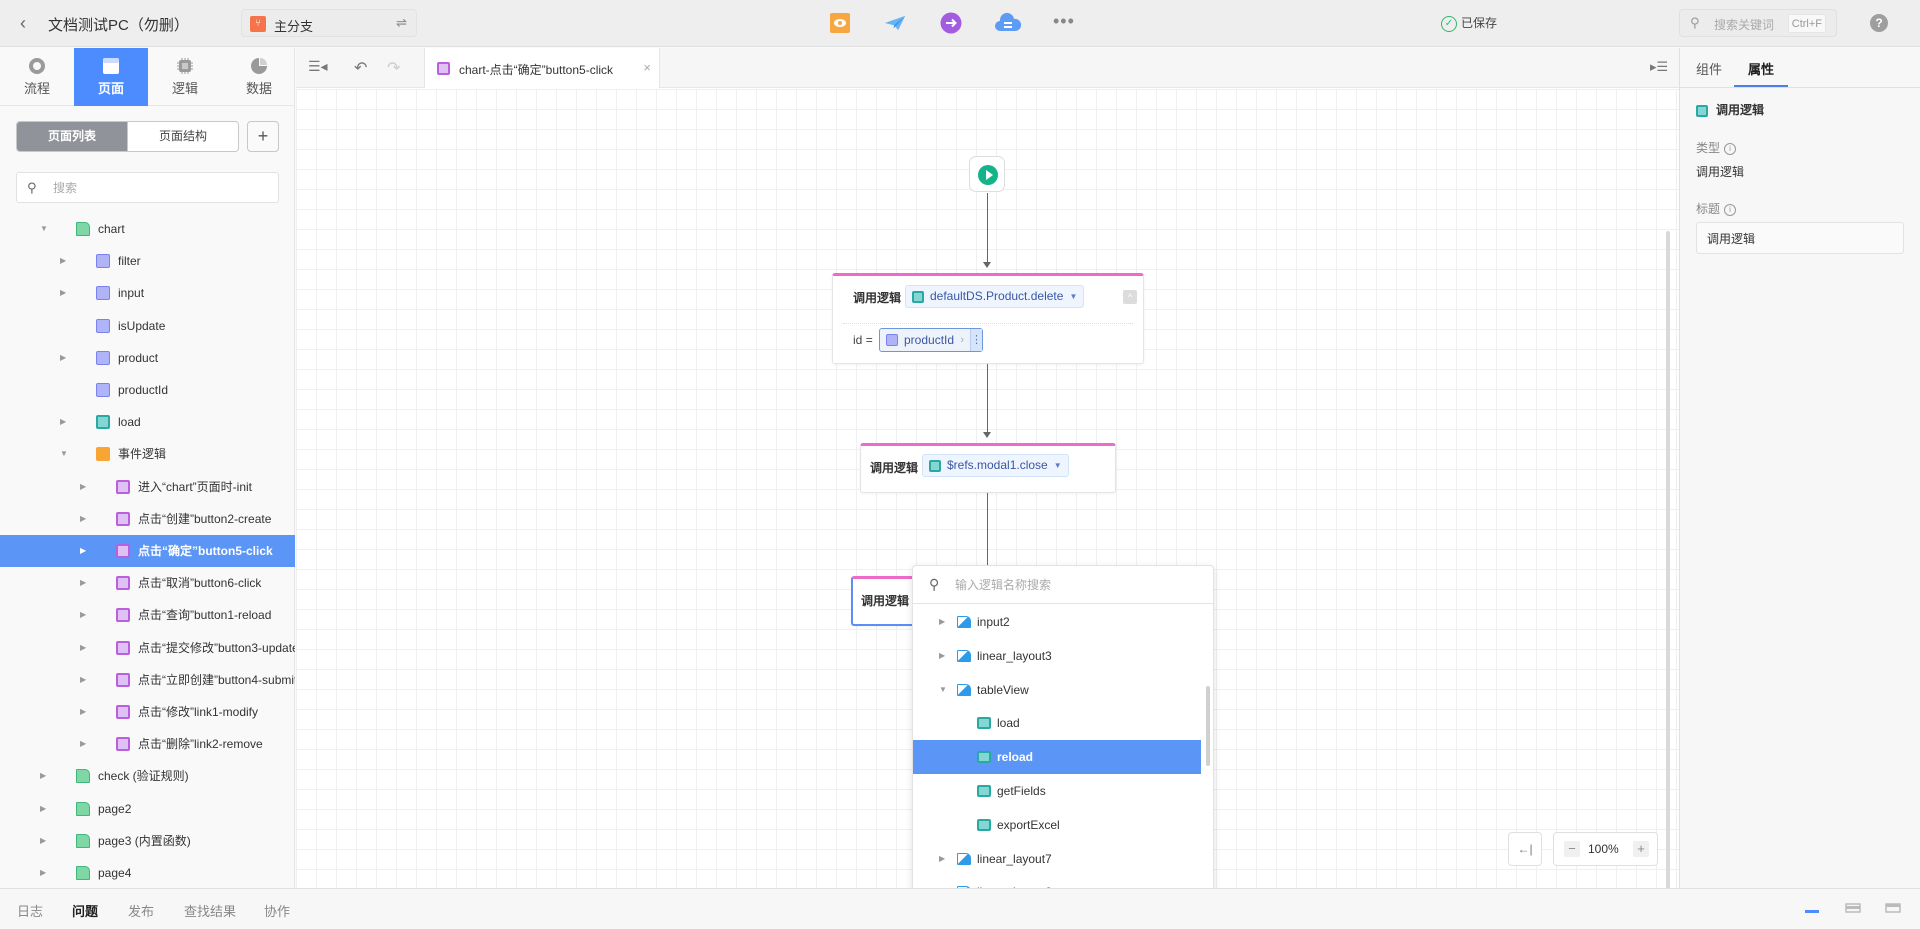 The width and height of the screenshot is (1920, 929). I want to click on zoom-out-button: −, so click(1572, 849).